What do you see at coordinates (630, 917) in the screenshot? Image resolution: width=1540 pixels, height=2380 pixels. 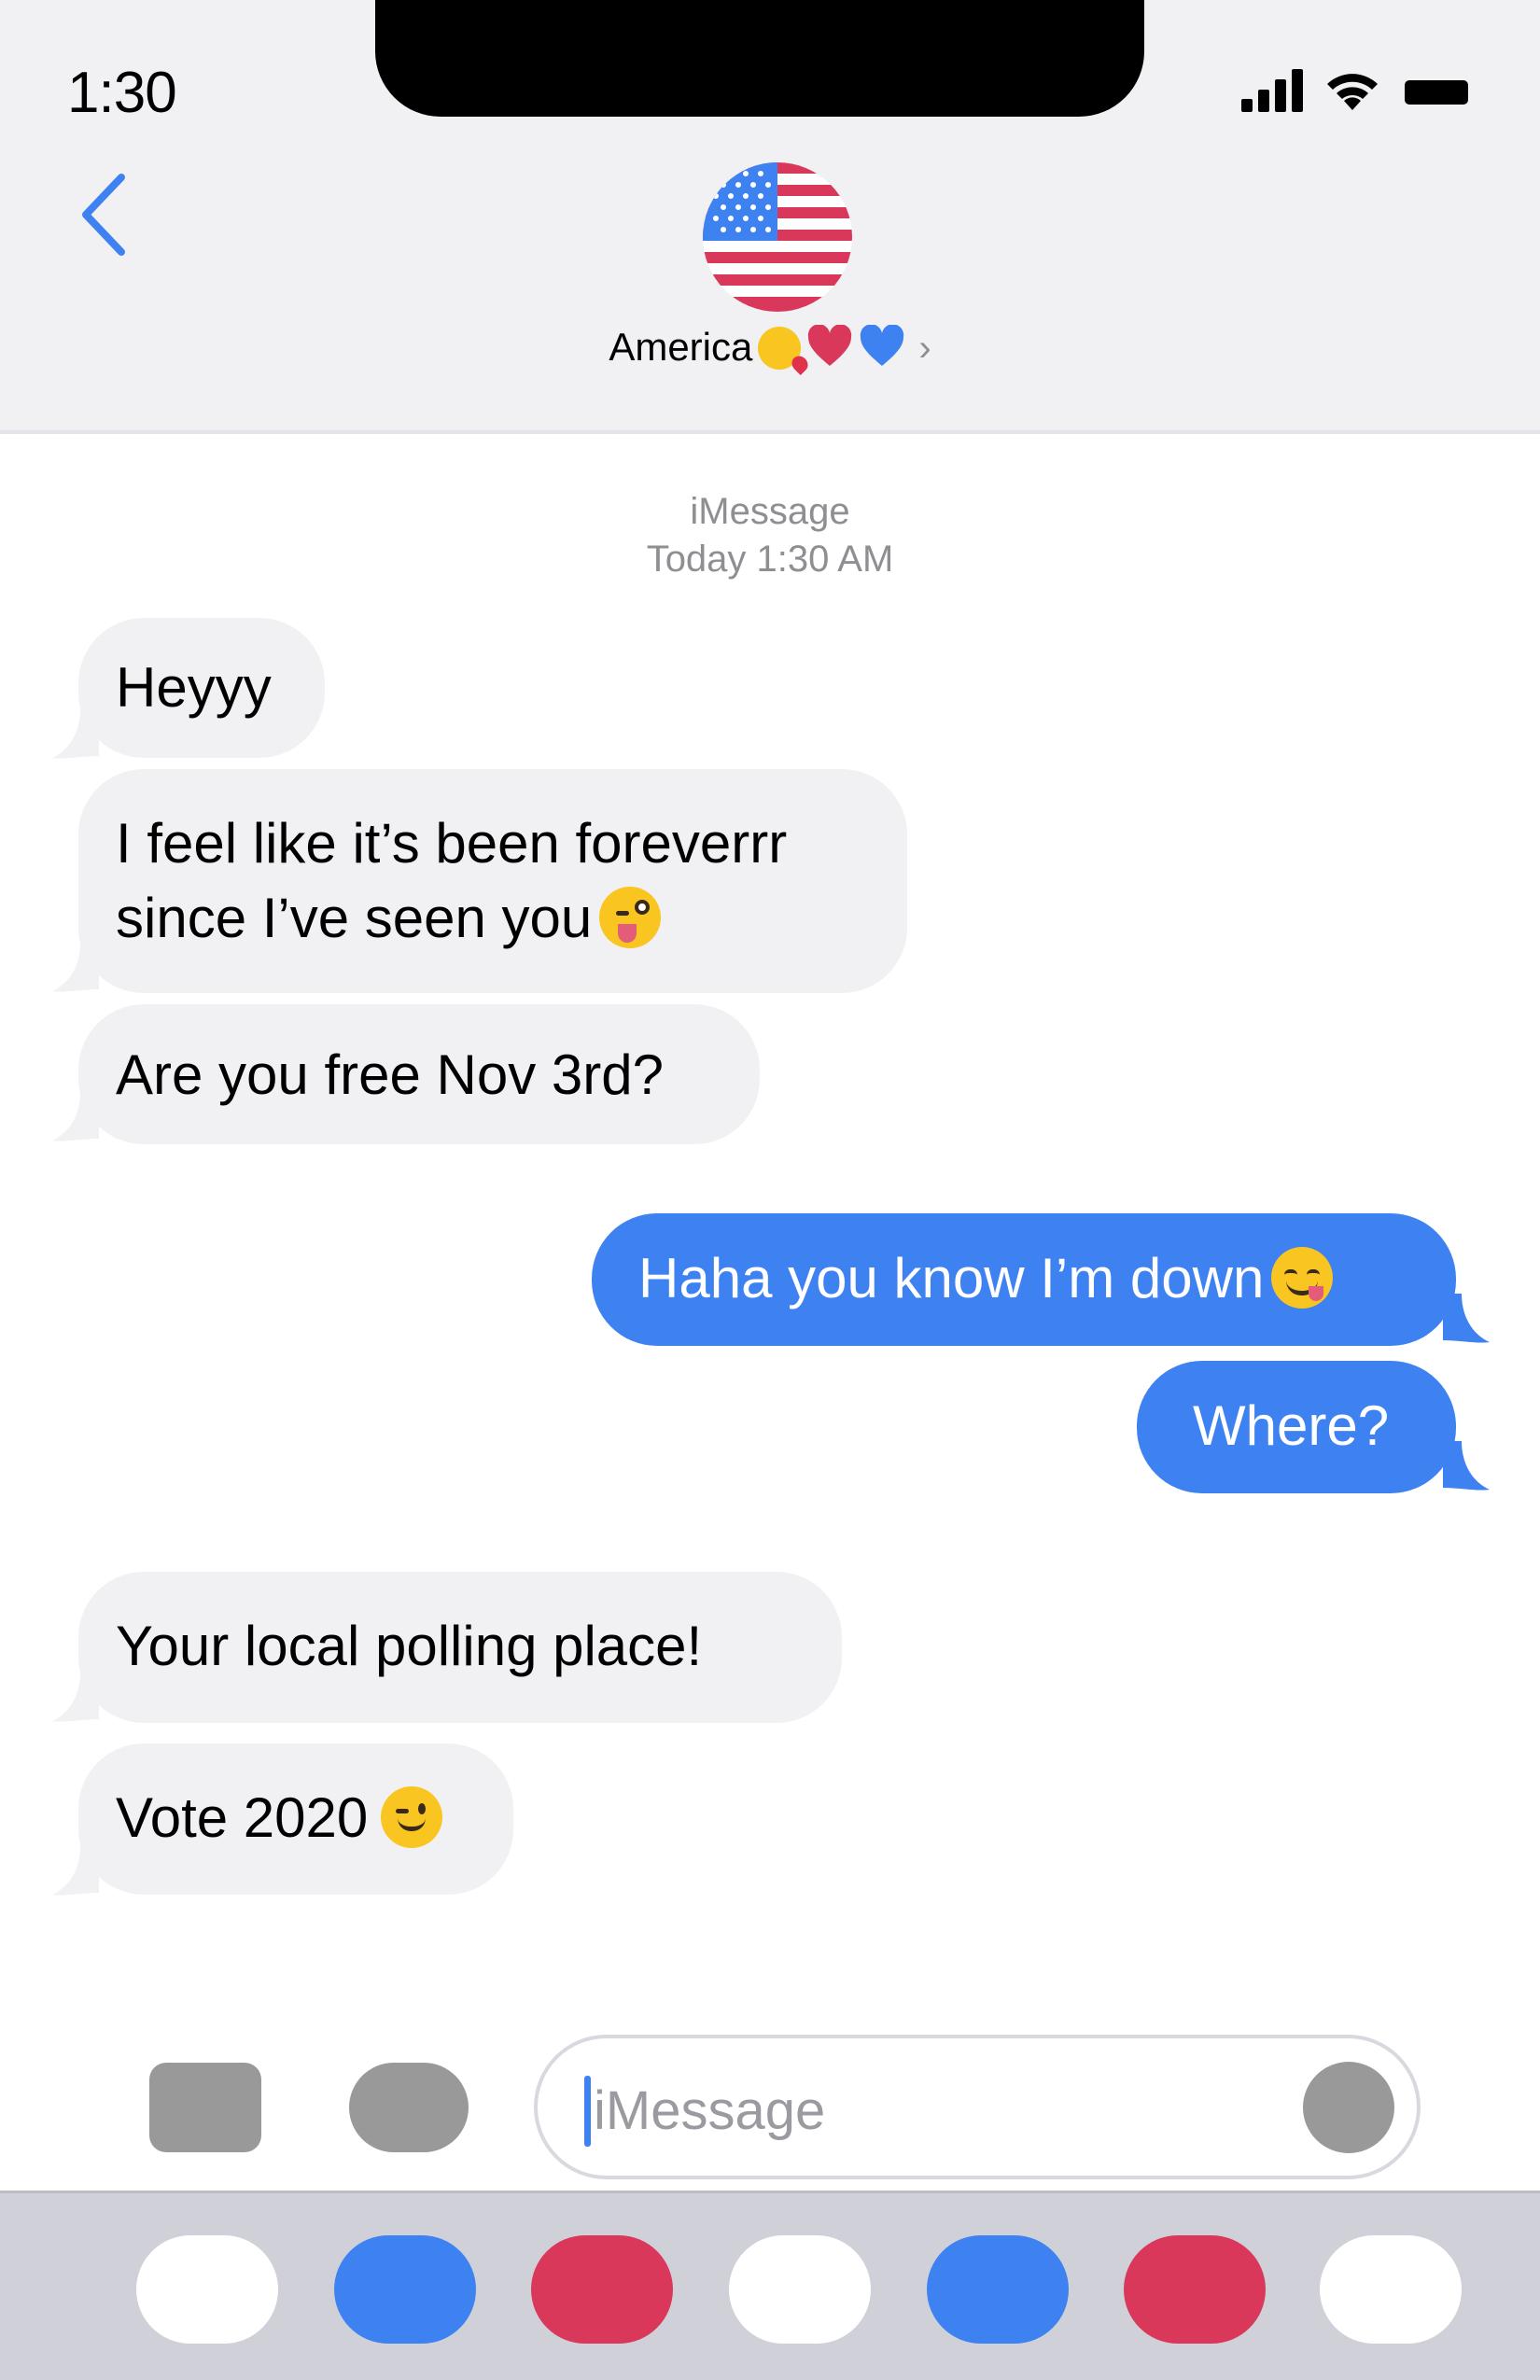 I see `winking-tongue-emoji-icon` at bounding box center [630, 917].